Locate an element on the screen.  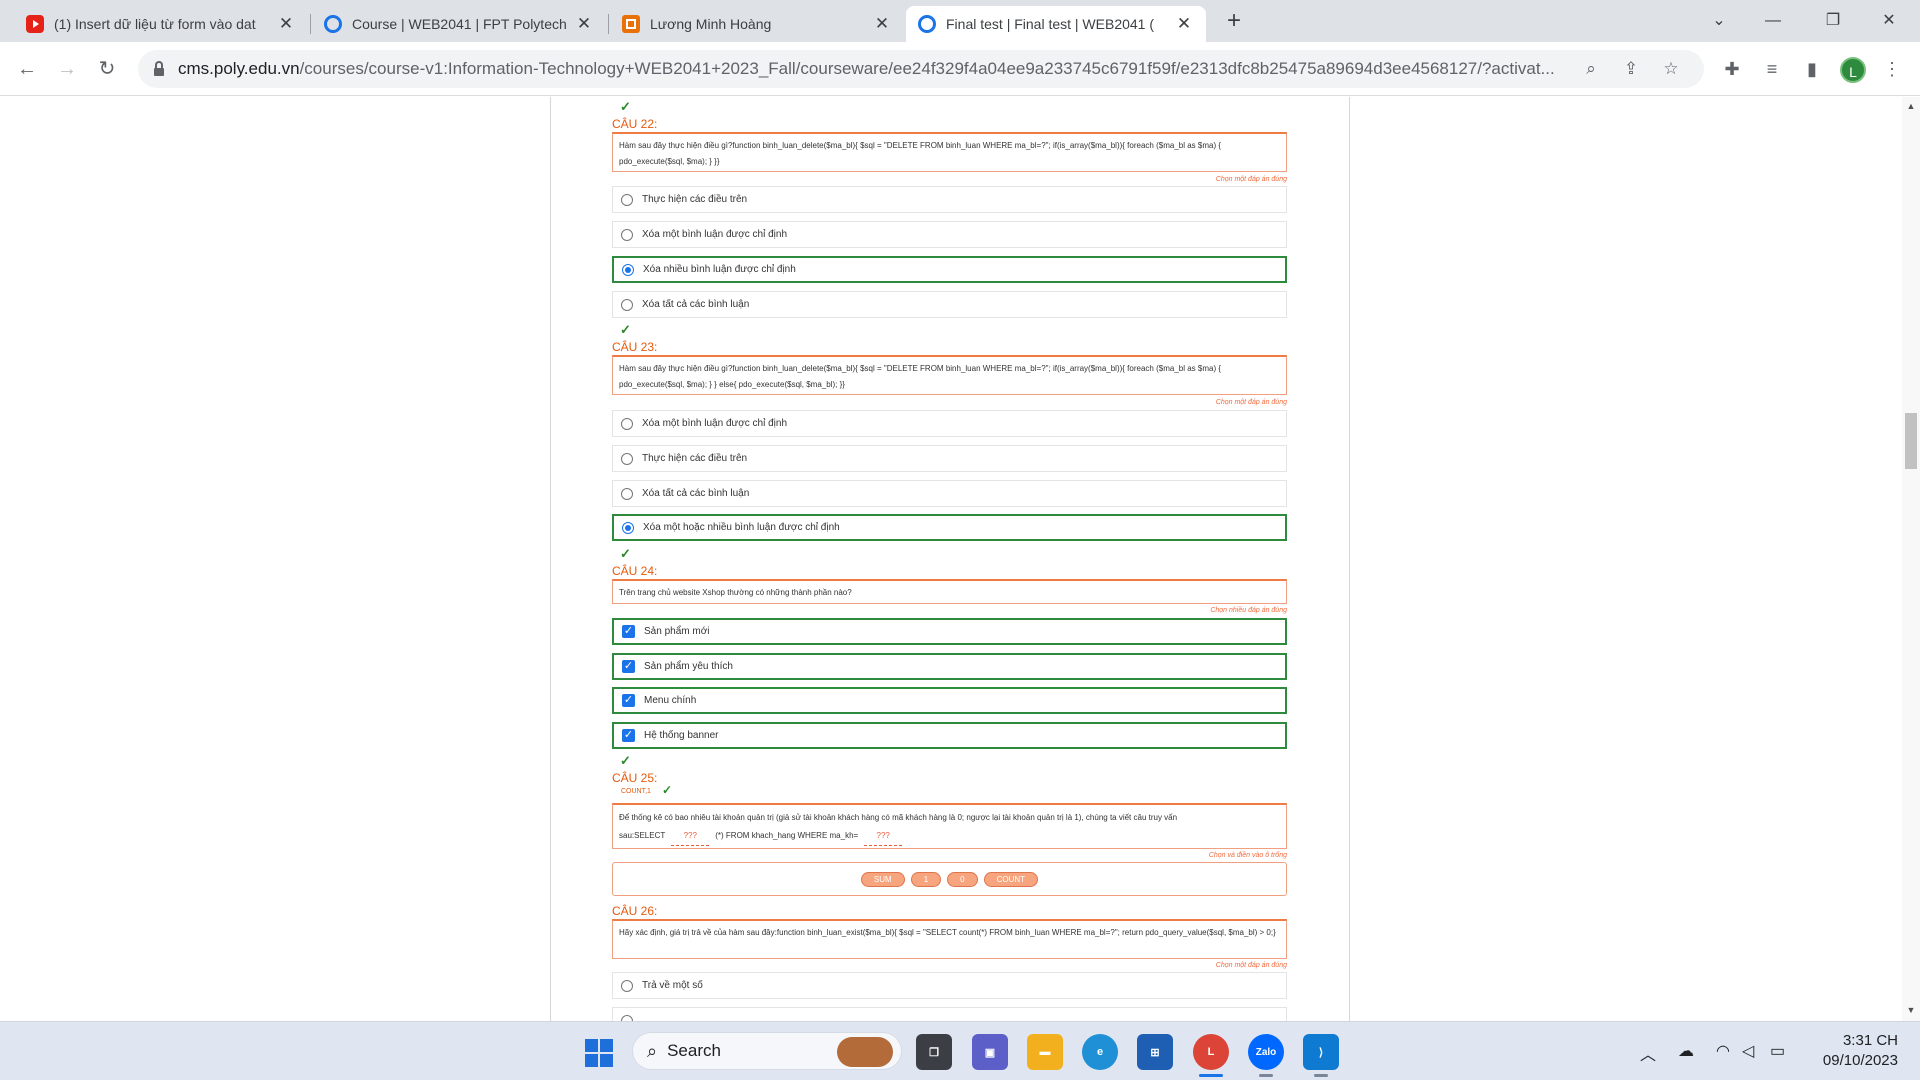
file-explorer-icon: ▬ is located at coordinates (1045, 1052).